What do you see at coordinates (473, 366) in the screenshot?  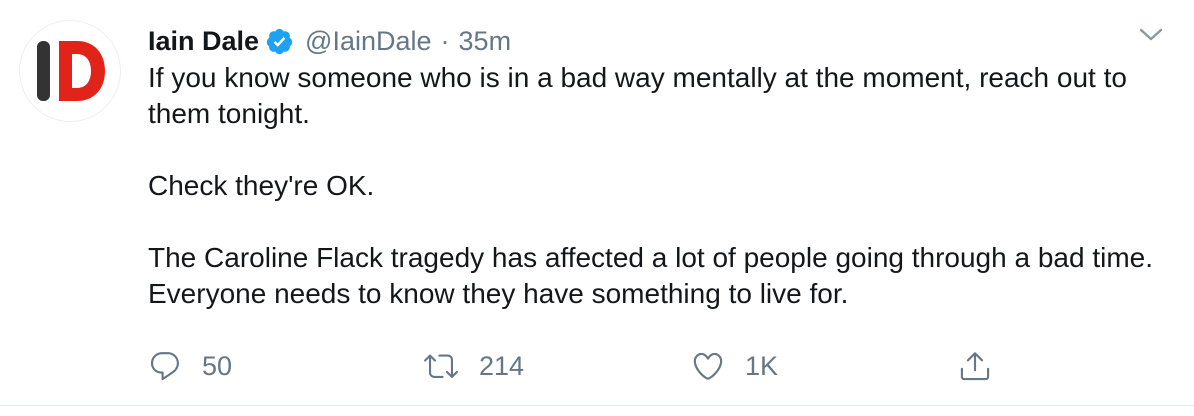 I see `retweet-button: 214` at bounding box center [473, 366].